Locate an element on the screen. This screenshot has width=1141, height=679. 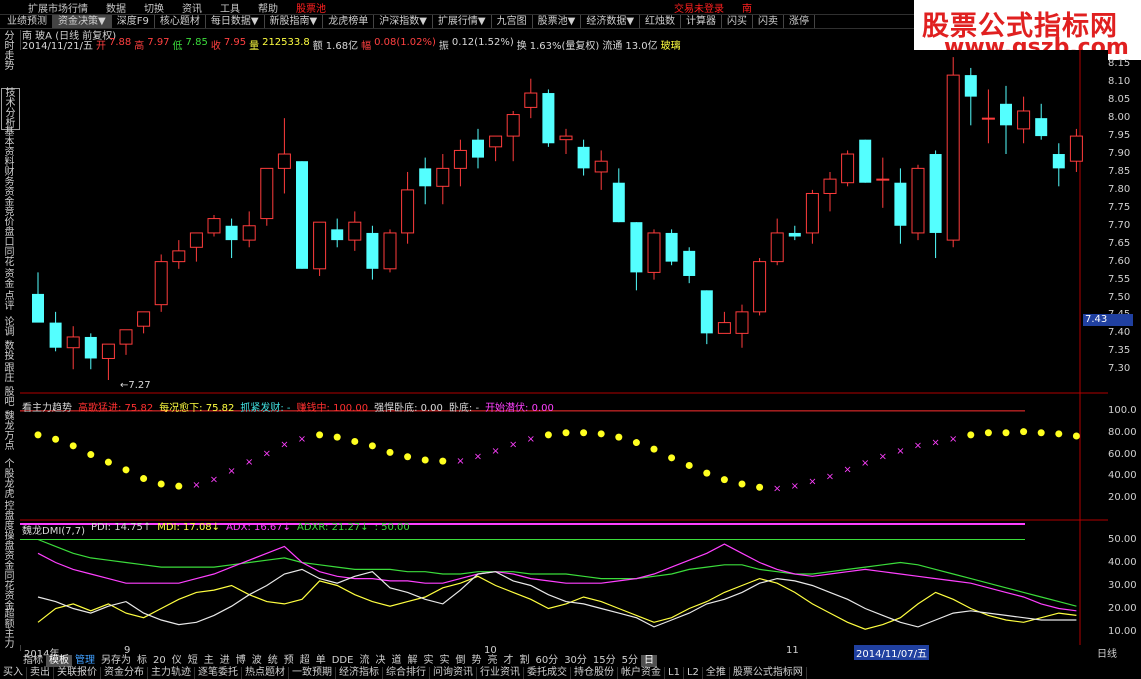
status-item: 综合排行 is located at coordinates (406, 673).